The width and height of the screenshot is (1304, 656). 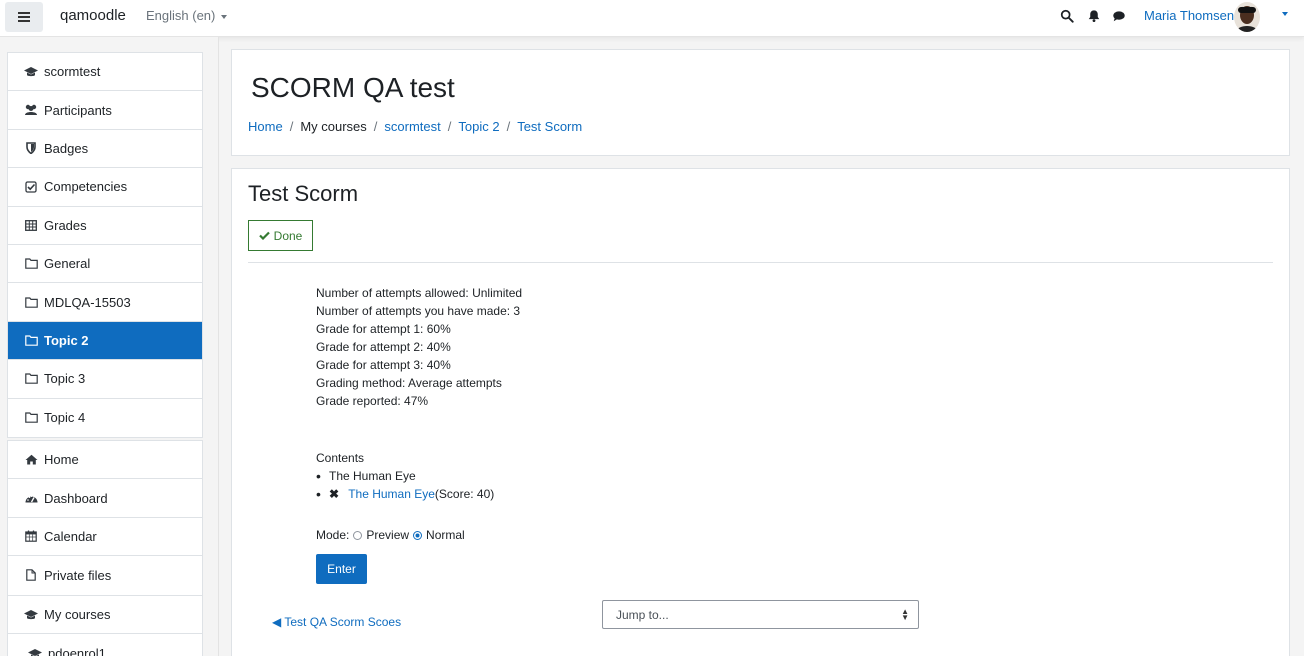 What do you see at coordinates (1247, 17) in the screenshot?
I see `avatar` at bounding box center [1247, 17].